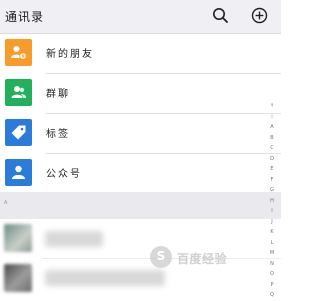  Describe the element at coordinates (58, 134) in the screenshot. I see `menu-label-tags: 标签` at that location.